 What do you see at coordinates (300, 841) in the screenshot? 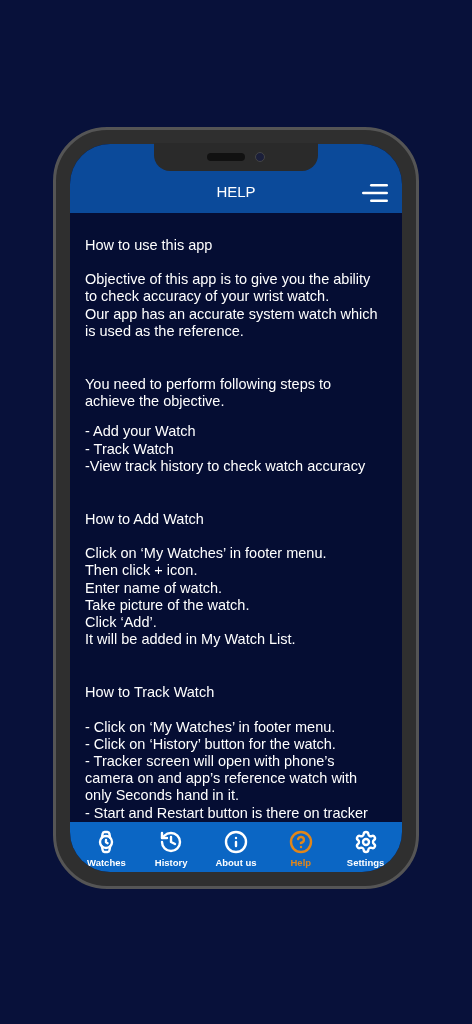
I see `question-icon` at bounding box center [300, 841].